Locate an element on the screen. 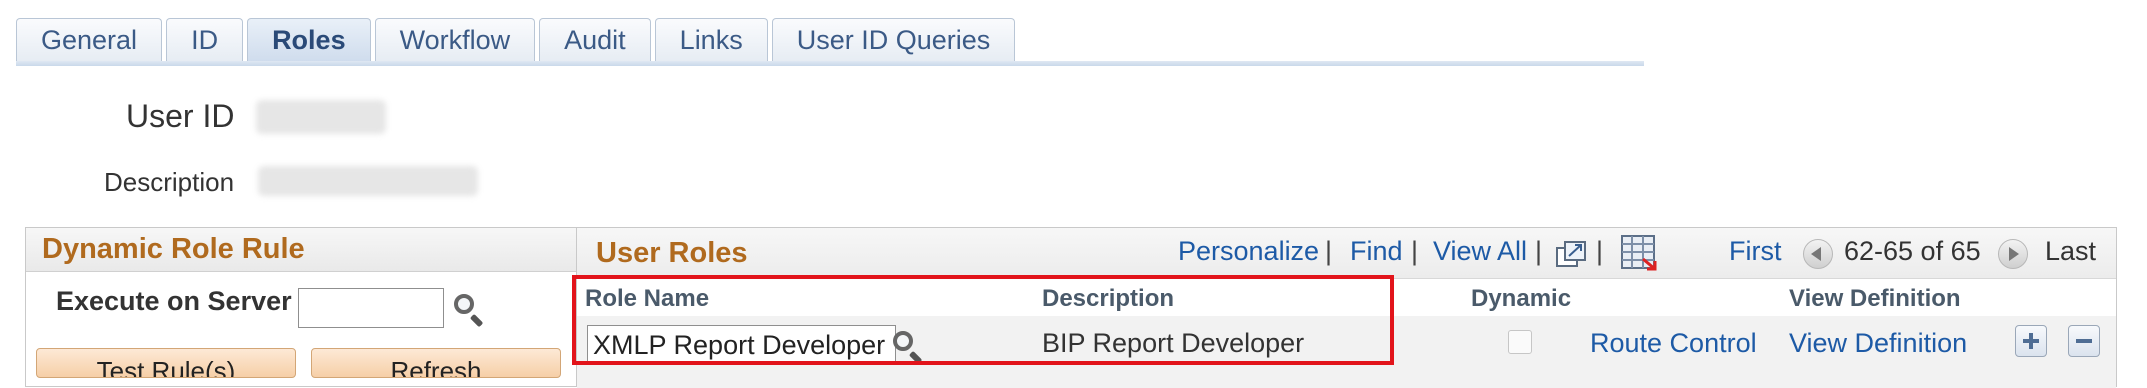  dynamic-role-rule-title: Dynamic Role Rule is located at coordinates (301, 250).